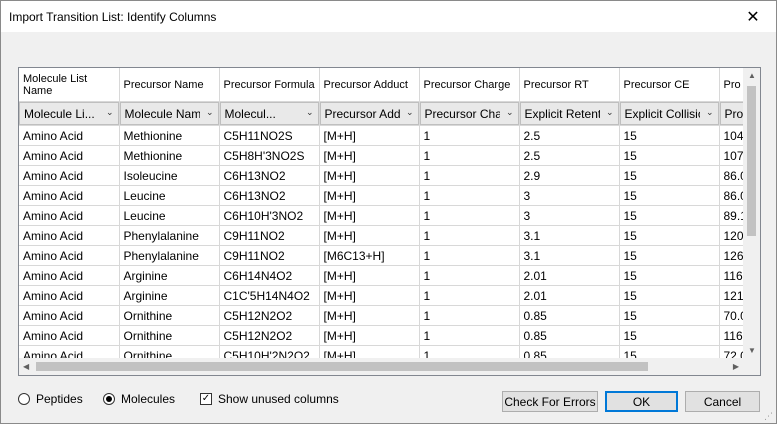  What do you see at coordinates (26, 366) in the screenshot?
I see `scroll-left-icon: ◀` at bounding box center [26, 366].